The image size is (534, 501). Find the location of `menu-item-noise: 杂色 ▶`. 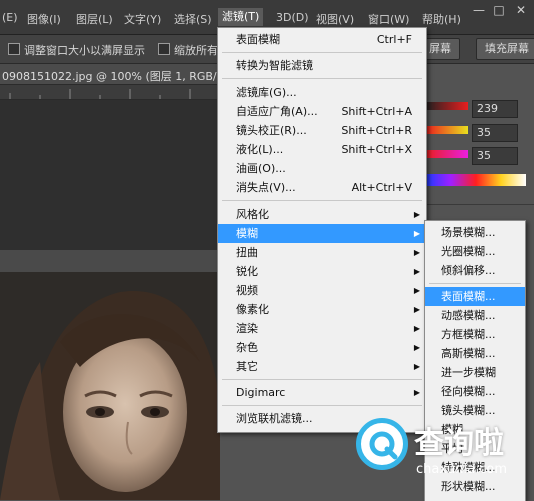

menu-item-noise: 杂色 ▶ is located at coordinates (322, 347).